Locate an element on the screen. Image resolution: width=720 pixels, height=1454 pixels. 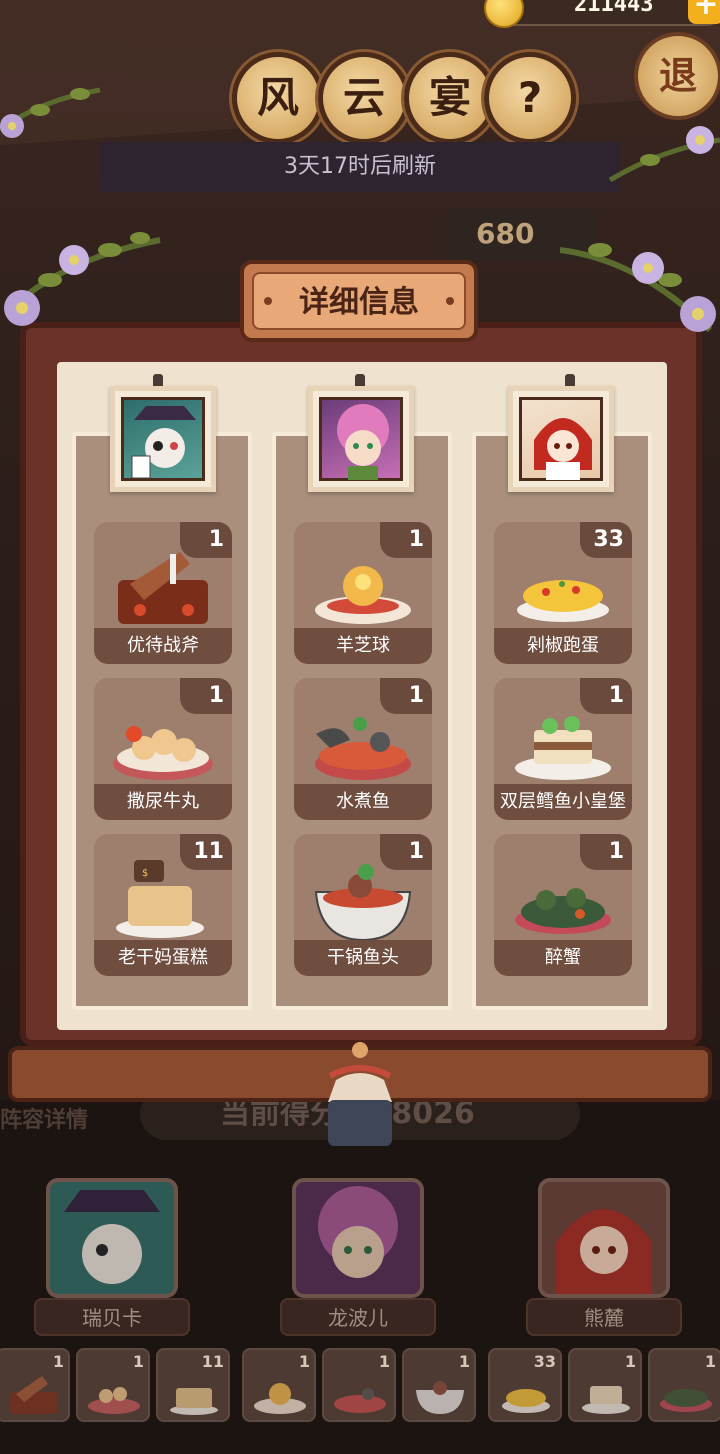
plus-icon: + is located at coordinates (704, 12).